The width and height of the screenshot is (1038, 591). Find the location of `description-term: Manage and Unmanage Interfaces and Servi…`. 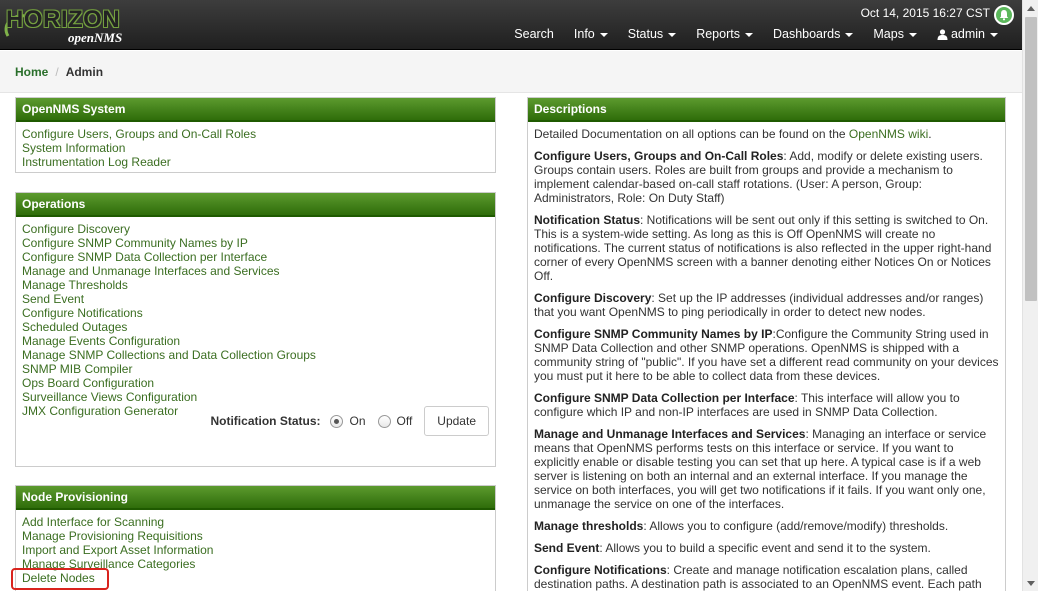

description-term: Manage and Unmanage Interfaces and Servi… is located at coordinates (670, 434).